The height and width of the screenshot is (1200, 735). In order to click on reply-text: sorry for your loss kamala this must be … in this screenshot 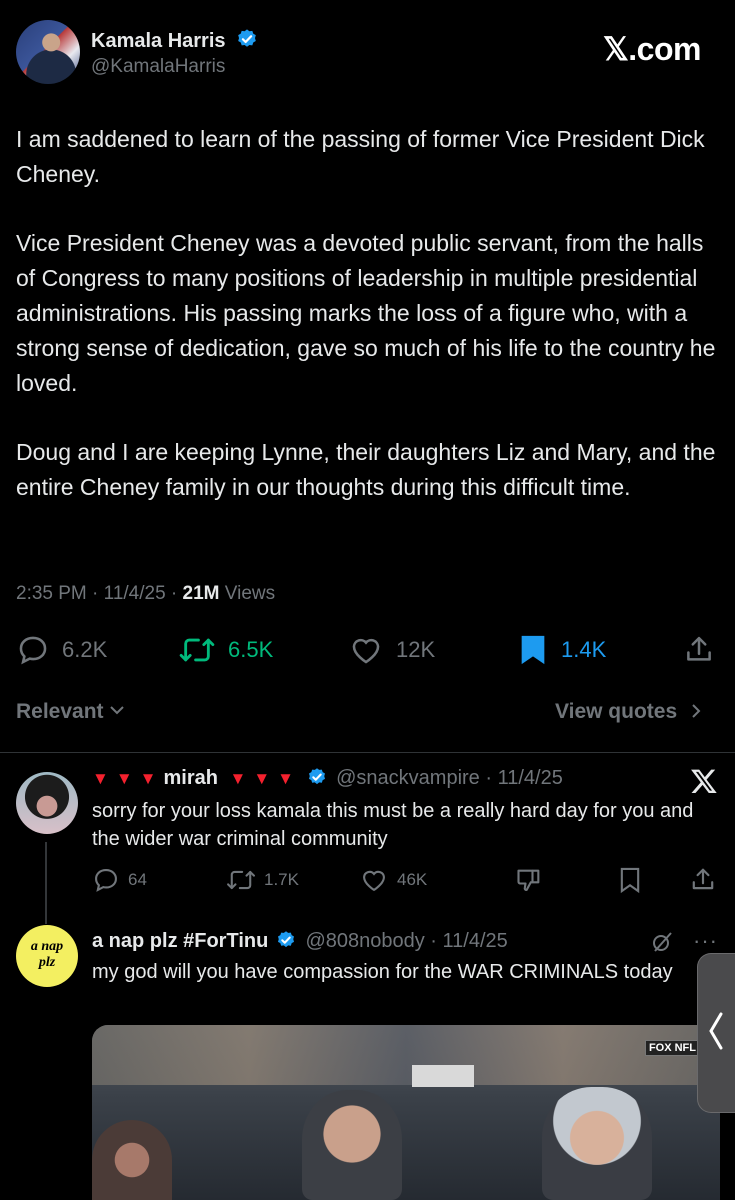, I will do `click(393, 825)`.